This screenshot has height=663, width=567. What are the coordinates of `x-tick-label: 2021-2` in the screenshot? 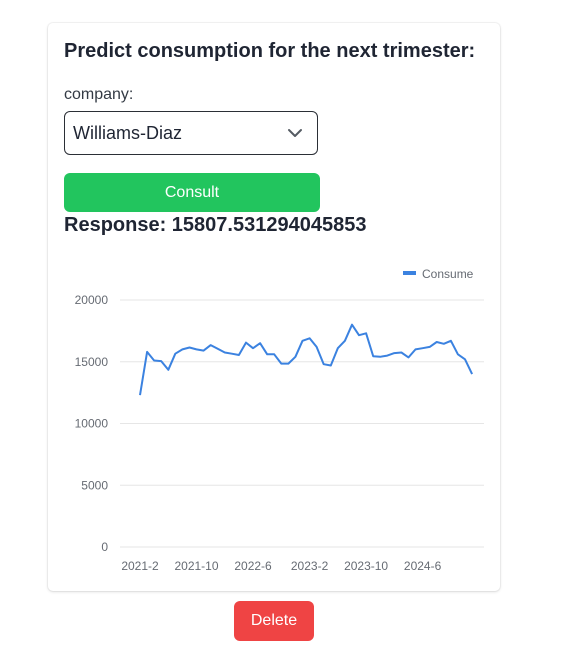 It's located at (140, 566).